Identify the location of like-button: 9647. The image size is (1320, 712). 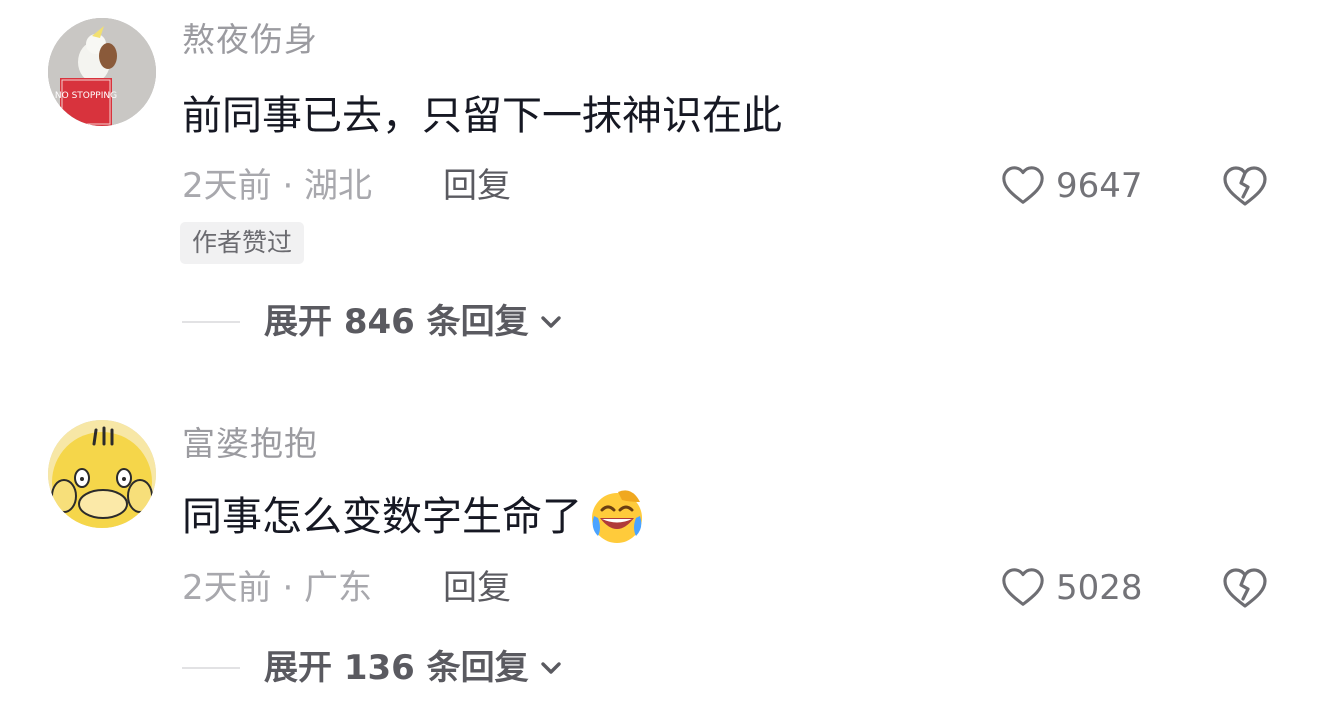
(1071, 186).